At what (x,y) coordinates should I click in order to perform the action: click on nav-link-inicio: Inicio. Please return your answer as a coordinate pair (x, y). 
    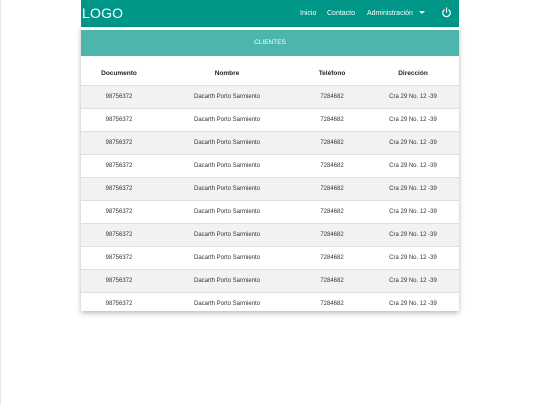
    Looking at the image, I should click on (308, 13).